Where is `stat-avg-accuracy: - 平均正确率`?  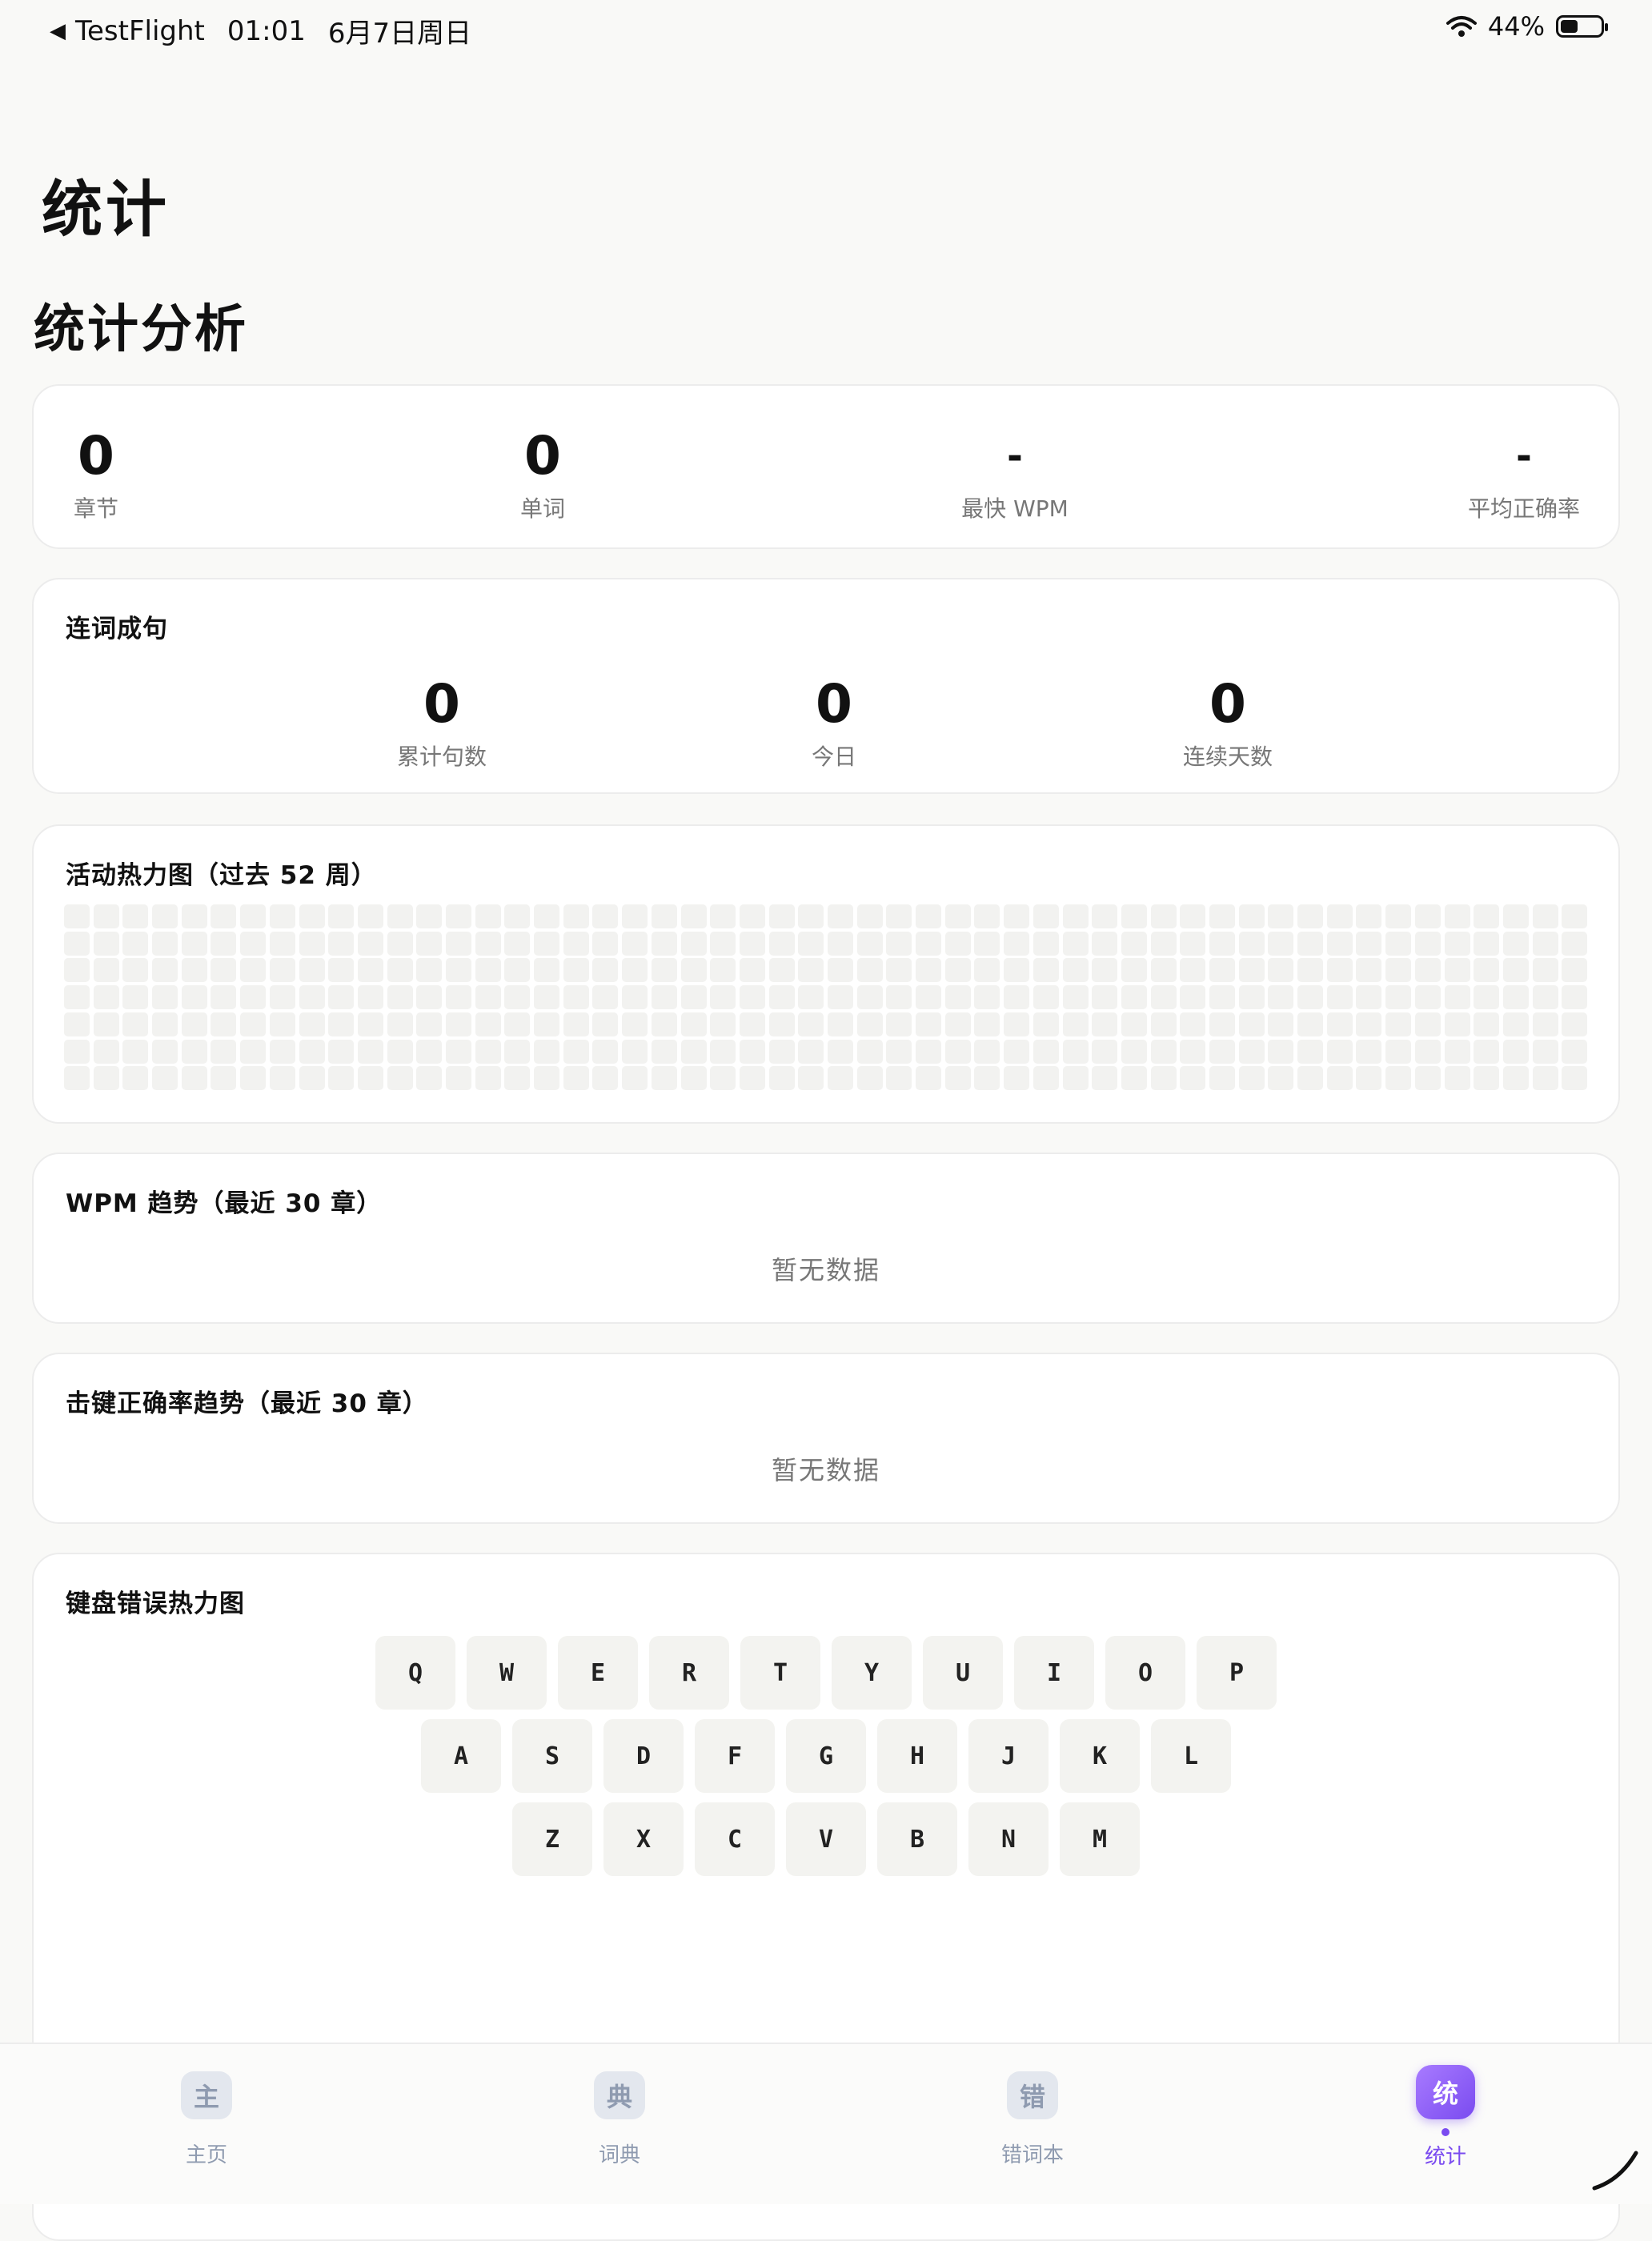
stat-avg-accuracy: - 平均正确率 is located at coordinates (1524, 473).